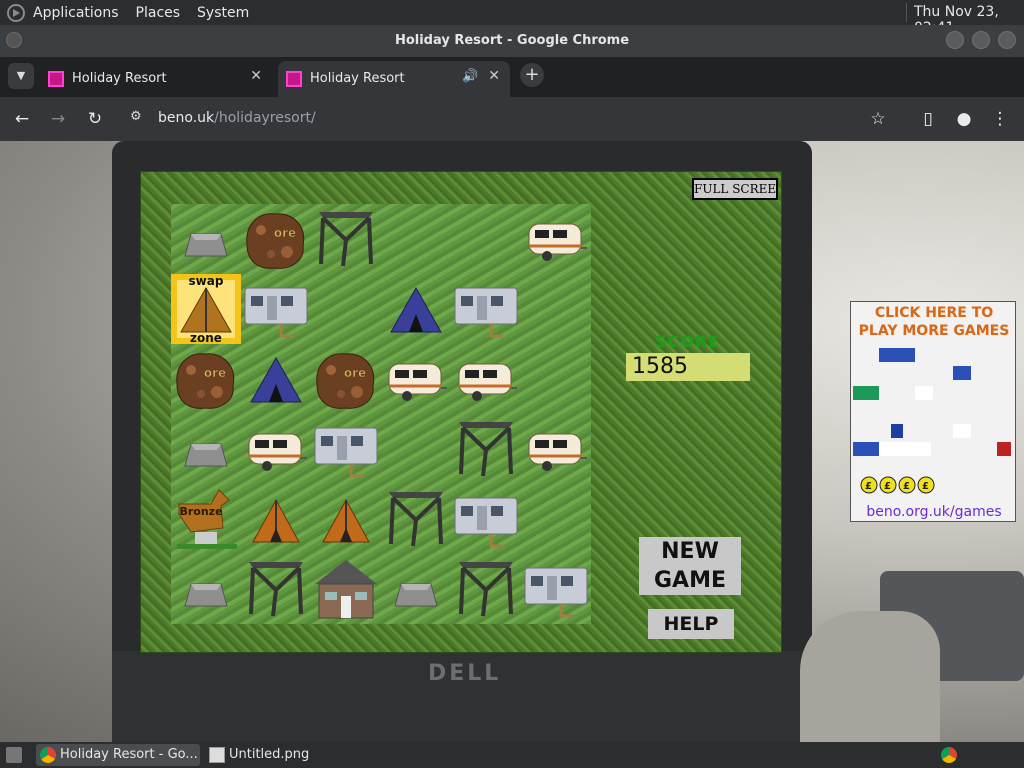  I want to click on chrome-menu-icon: ⋮, so click(1000, 119).